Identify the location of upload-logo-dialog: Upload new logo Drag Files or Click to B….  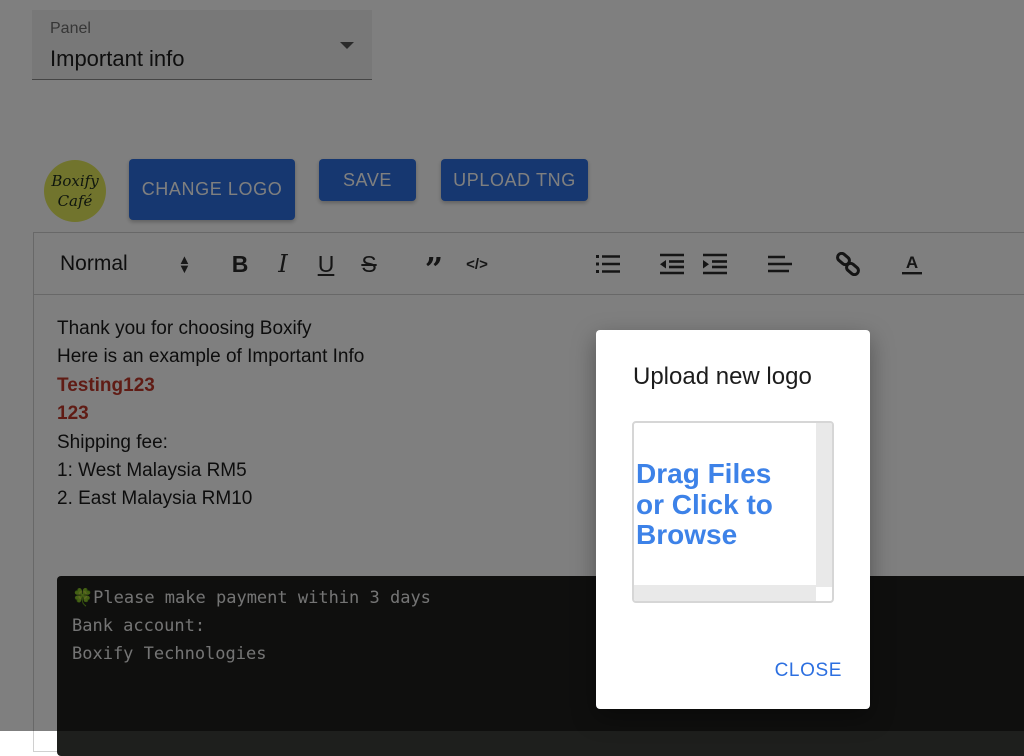
(733, 519).